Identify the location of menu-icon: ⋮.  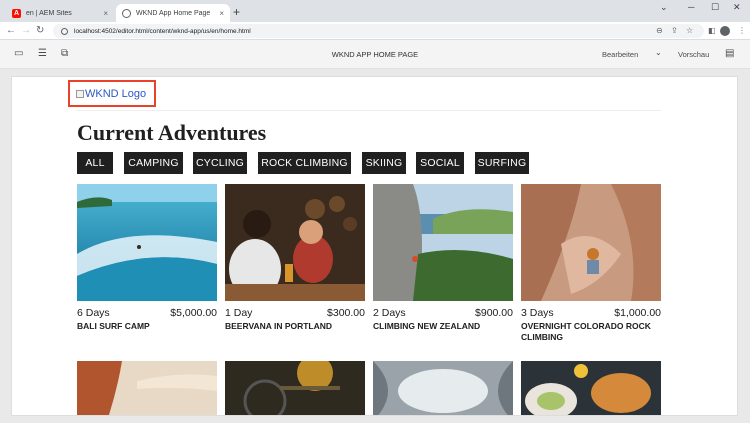
(742, 31).